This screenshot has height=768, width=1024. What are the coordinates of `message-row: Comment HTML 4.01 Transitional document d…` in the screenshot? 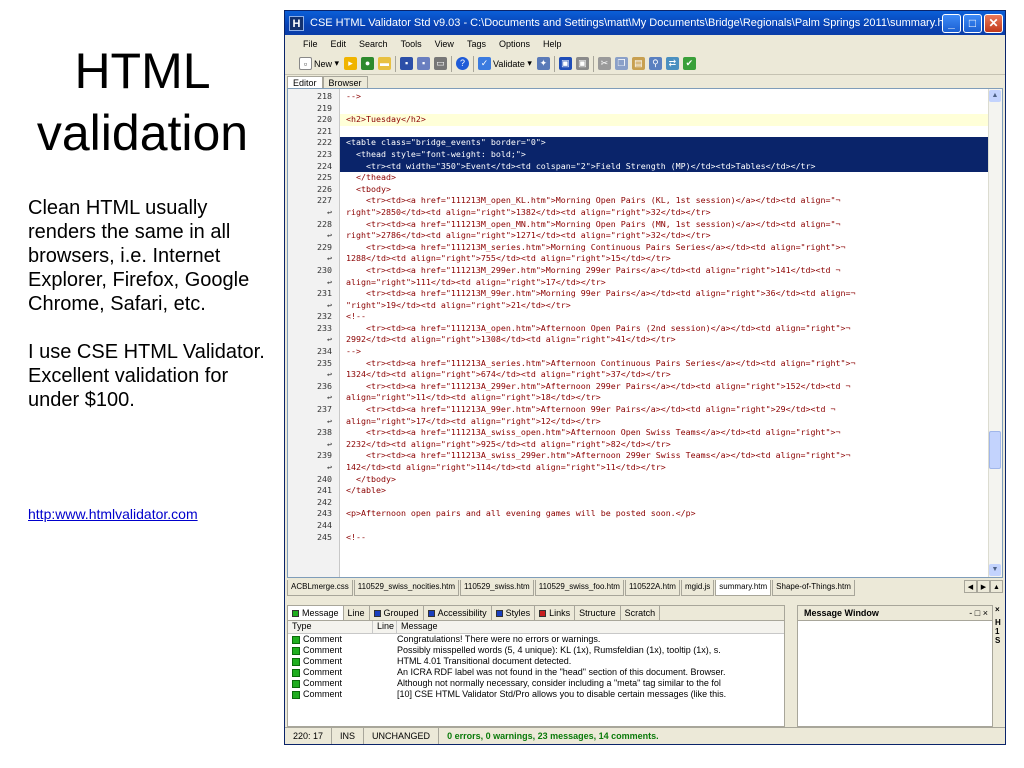 It's located at (536, 661).